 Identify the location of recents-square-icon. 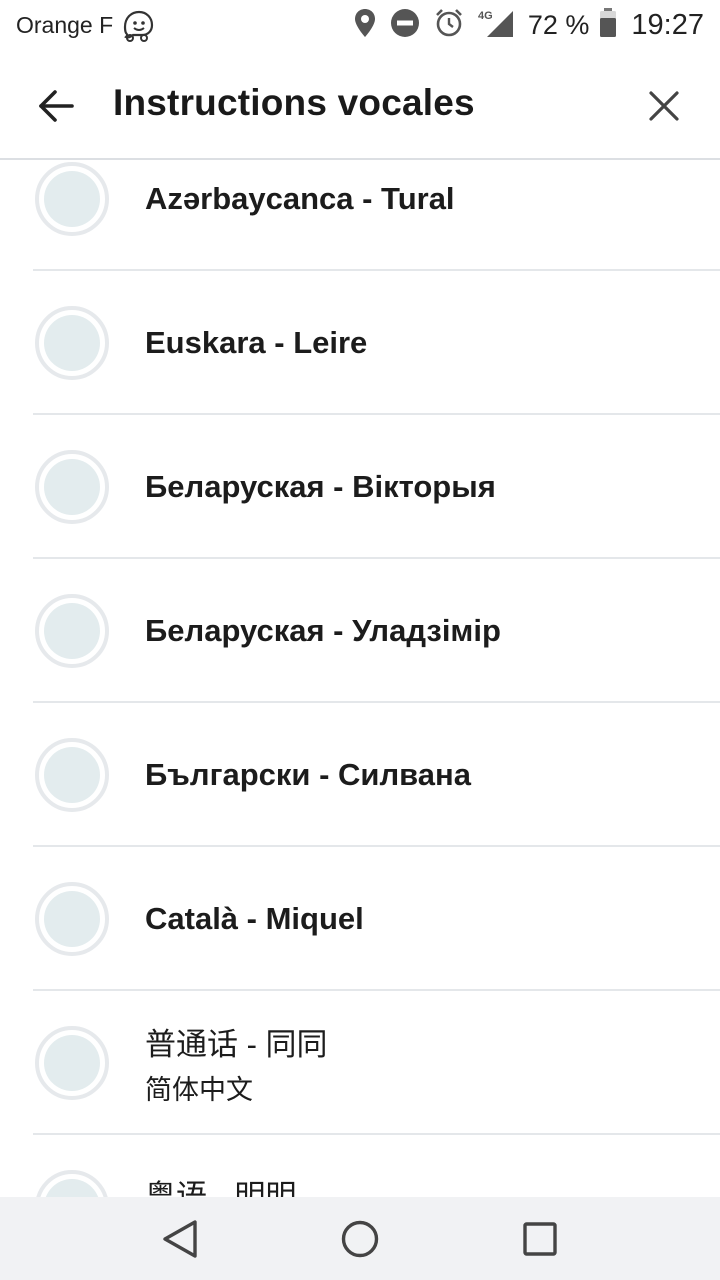
(540, 1239).